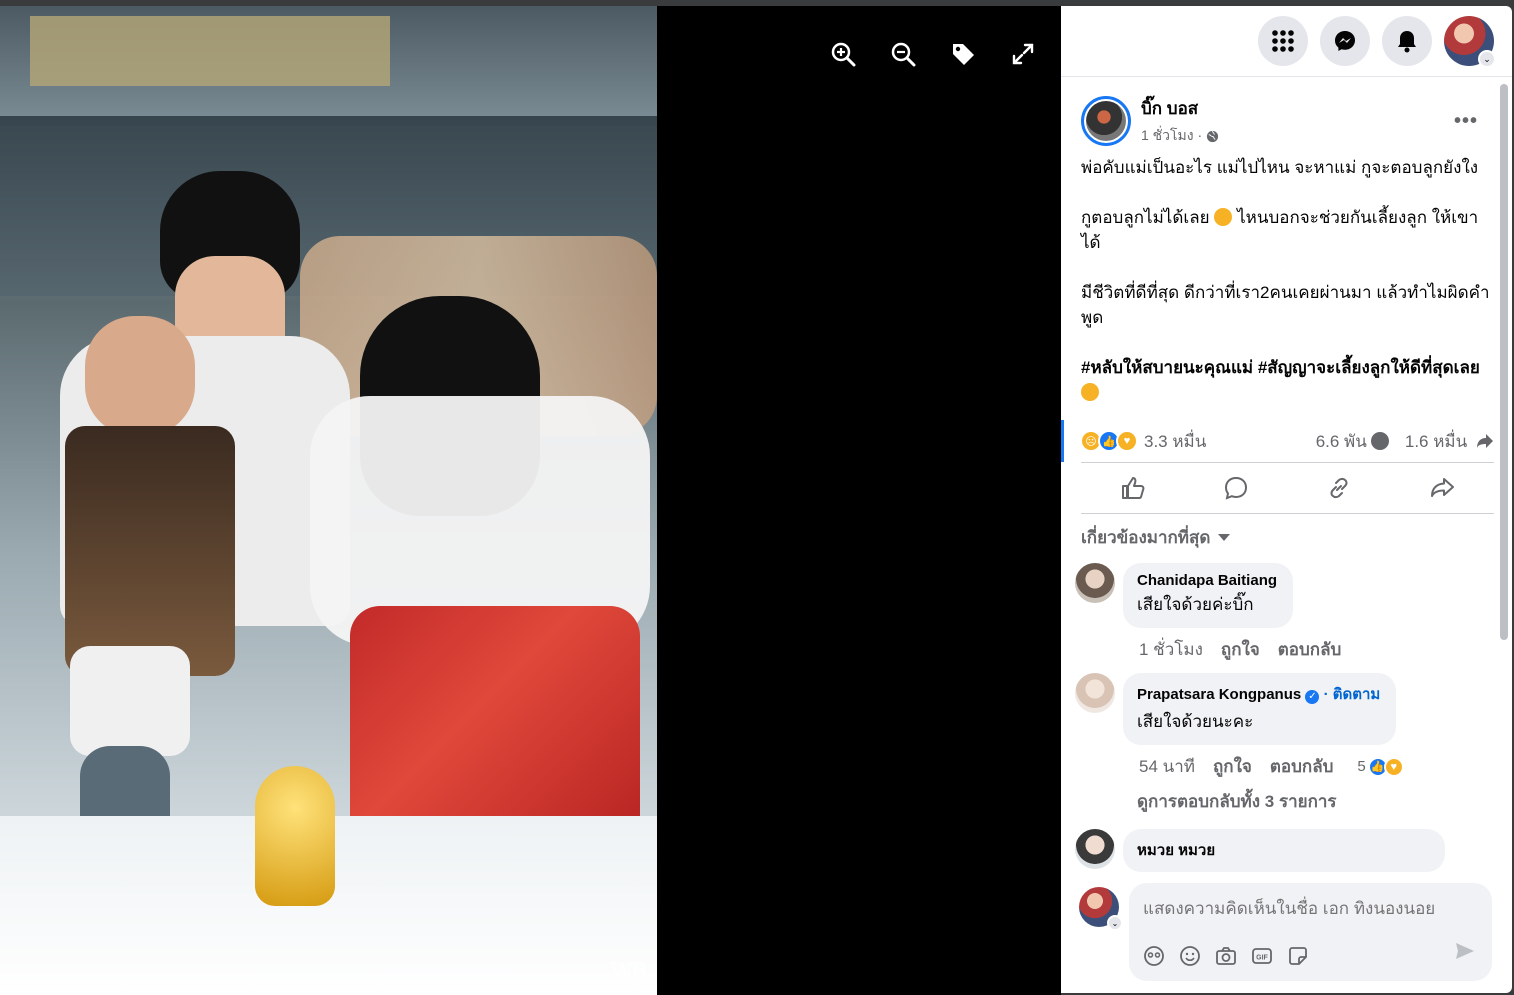 Image resolution: width=1514 pixels, height=995 pixels. What do you see at coordinates (1145, 217) in the screenshot?
I see `post-paragraph-text: กูตอบลูกไม่ได้เลย` at bounding box center [1145, 217].